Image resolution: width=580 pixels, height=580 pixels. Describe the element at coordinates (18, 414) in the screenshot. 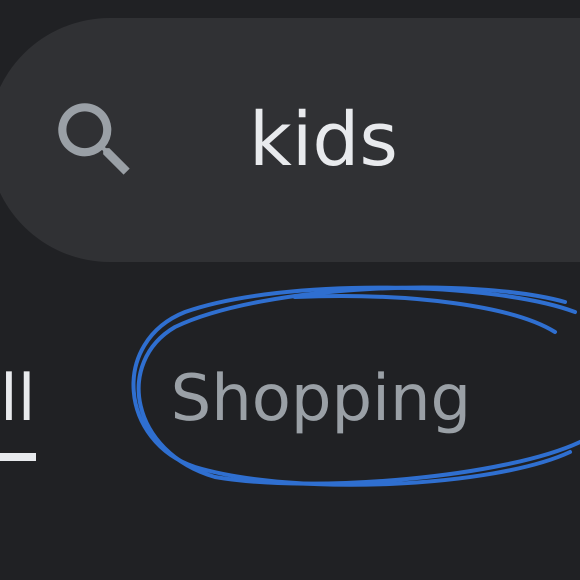

I see `tab: ll` at that location.